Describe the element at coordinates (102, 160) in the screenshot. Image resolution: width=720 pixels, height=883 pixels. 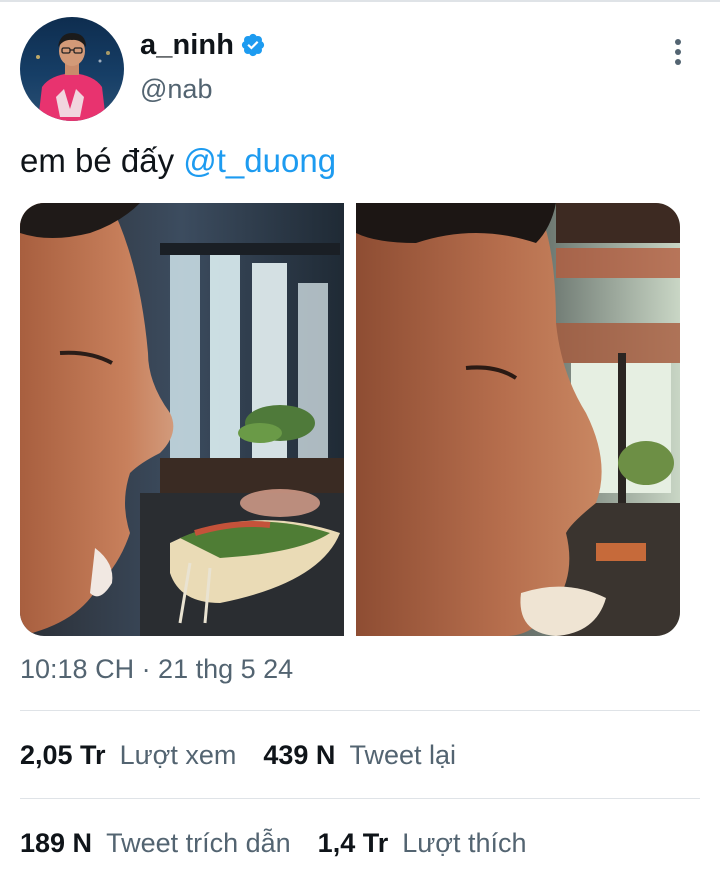
I see `tweet-text-body: em bé đấy` at that location.